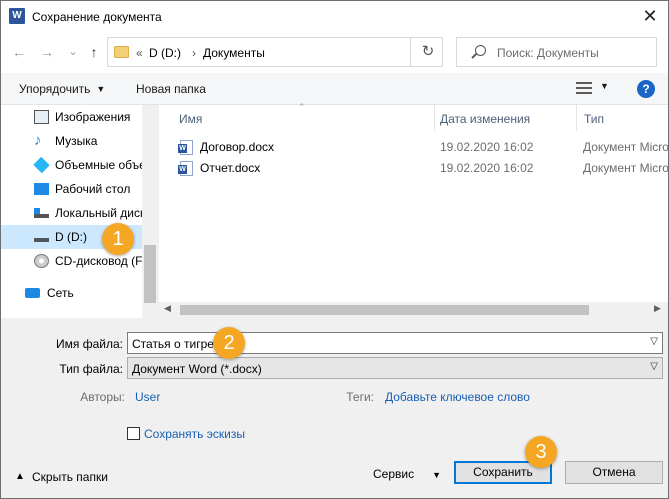 This screenshot has width=669, height=499. I want to click on chevron-up-icon: ▲, so click(20, 476).